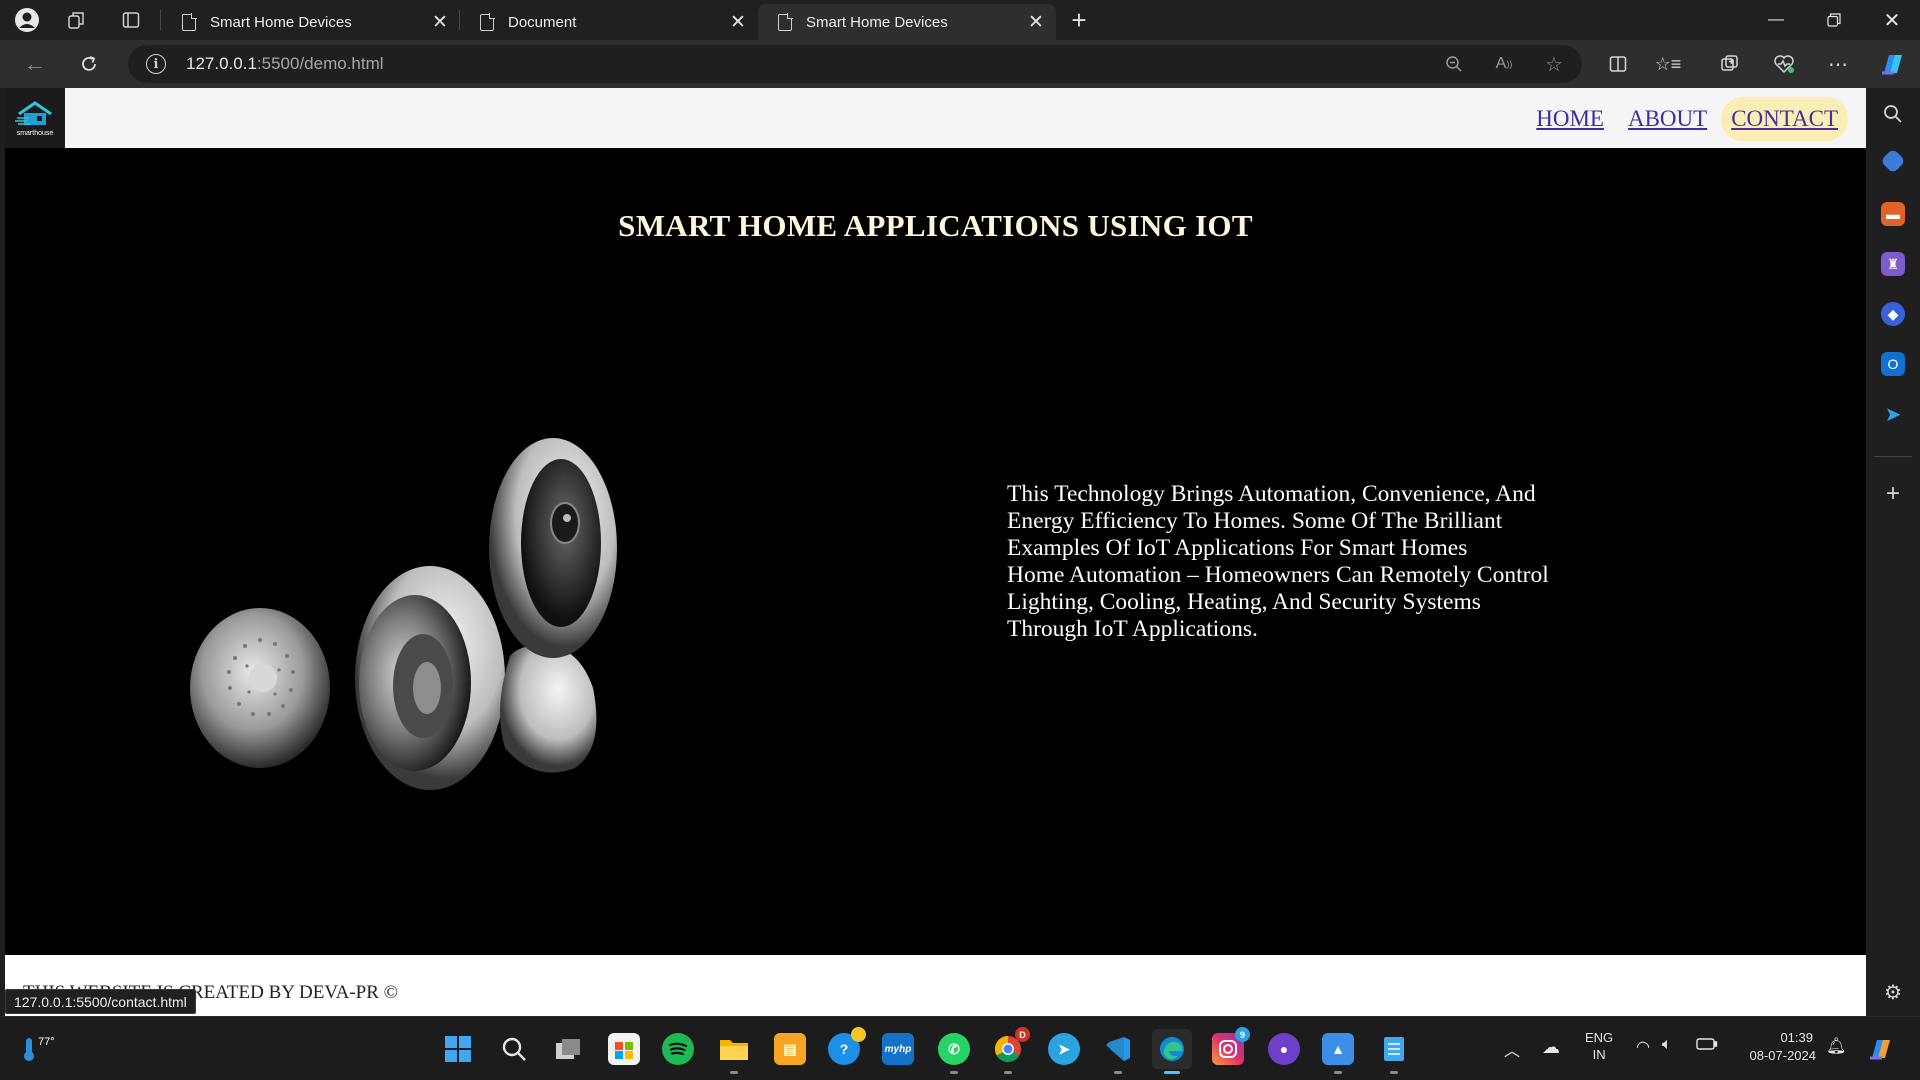 This screenshot has height=1080, width=1920. What do you see at coordinates (542, 22) in the screenshot?
I see `tab-title: Document` at bounding box center [542, 22].